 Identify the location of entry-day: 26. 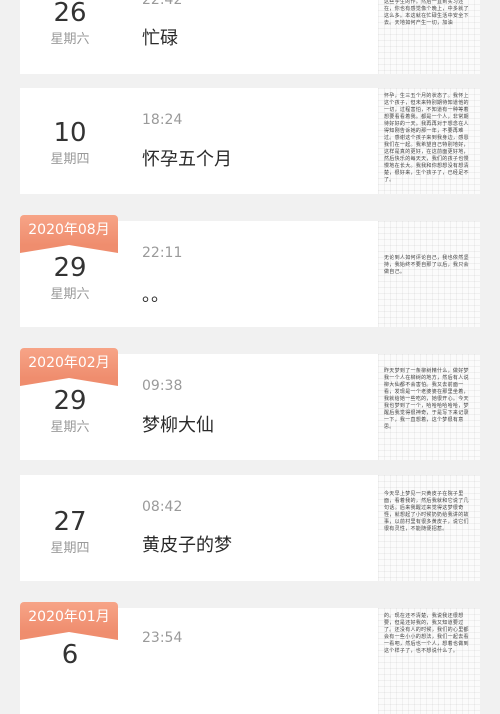
(70, 14).